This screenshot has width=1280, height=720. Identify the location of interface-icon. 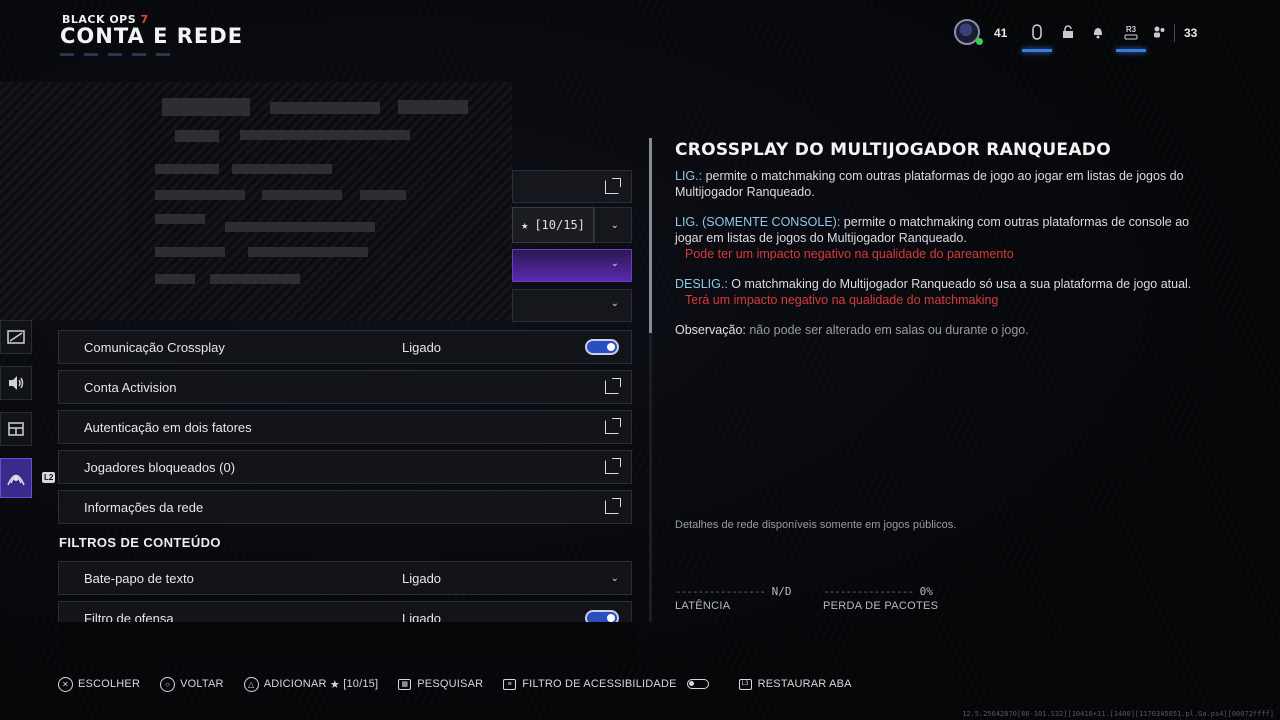
(16, 429).